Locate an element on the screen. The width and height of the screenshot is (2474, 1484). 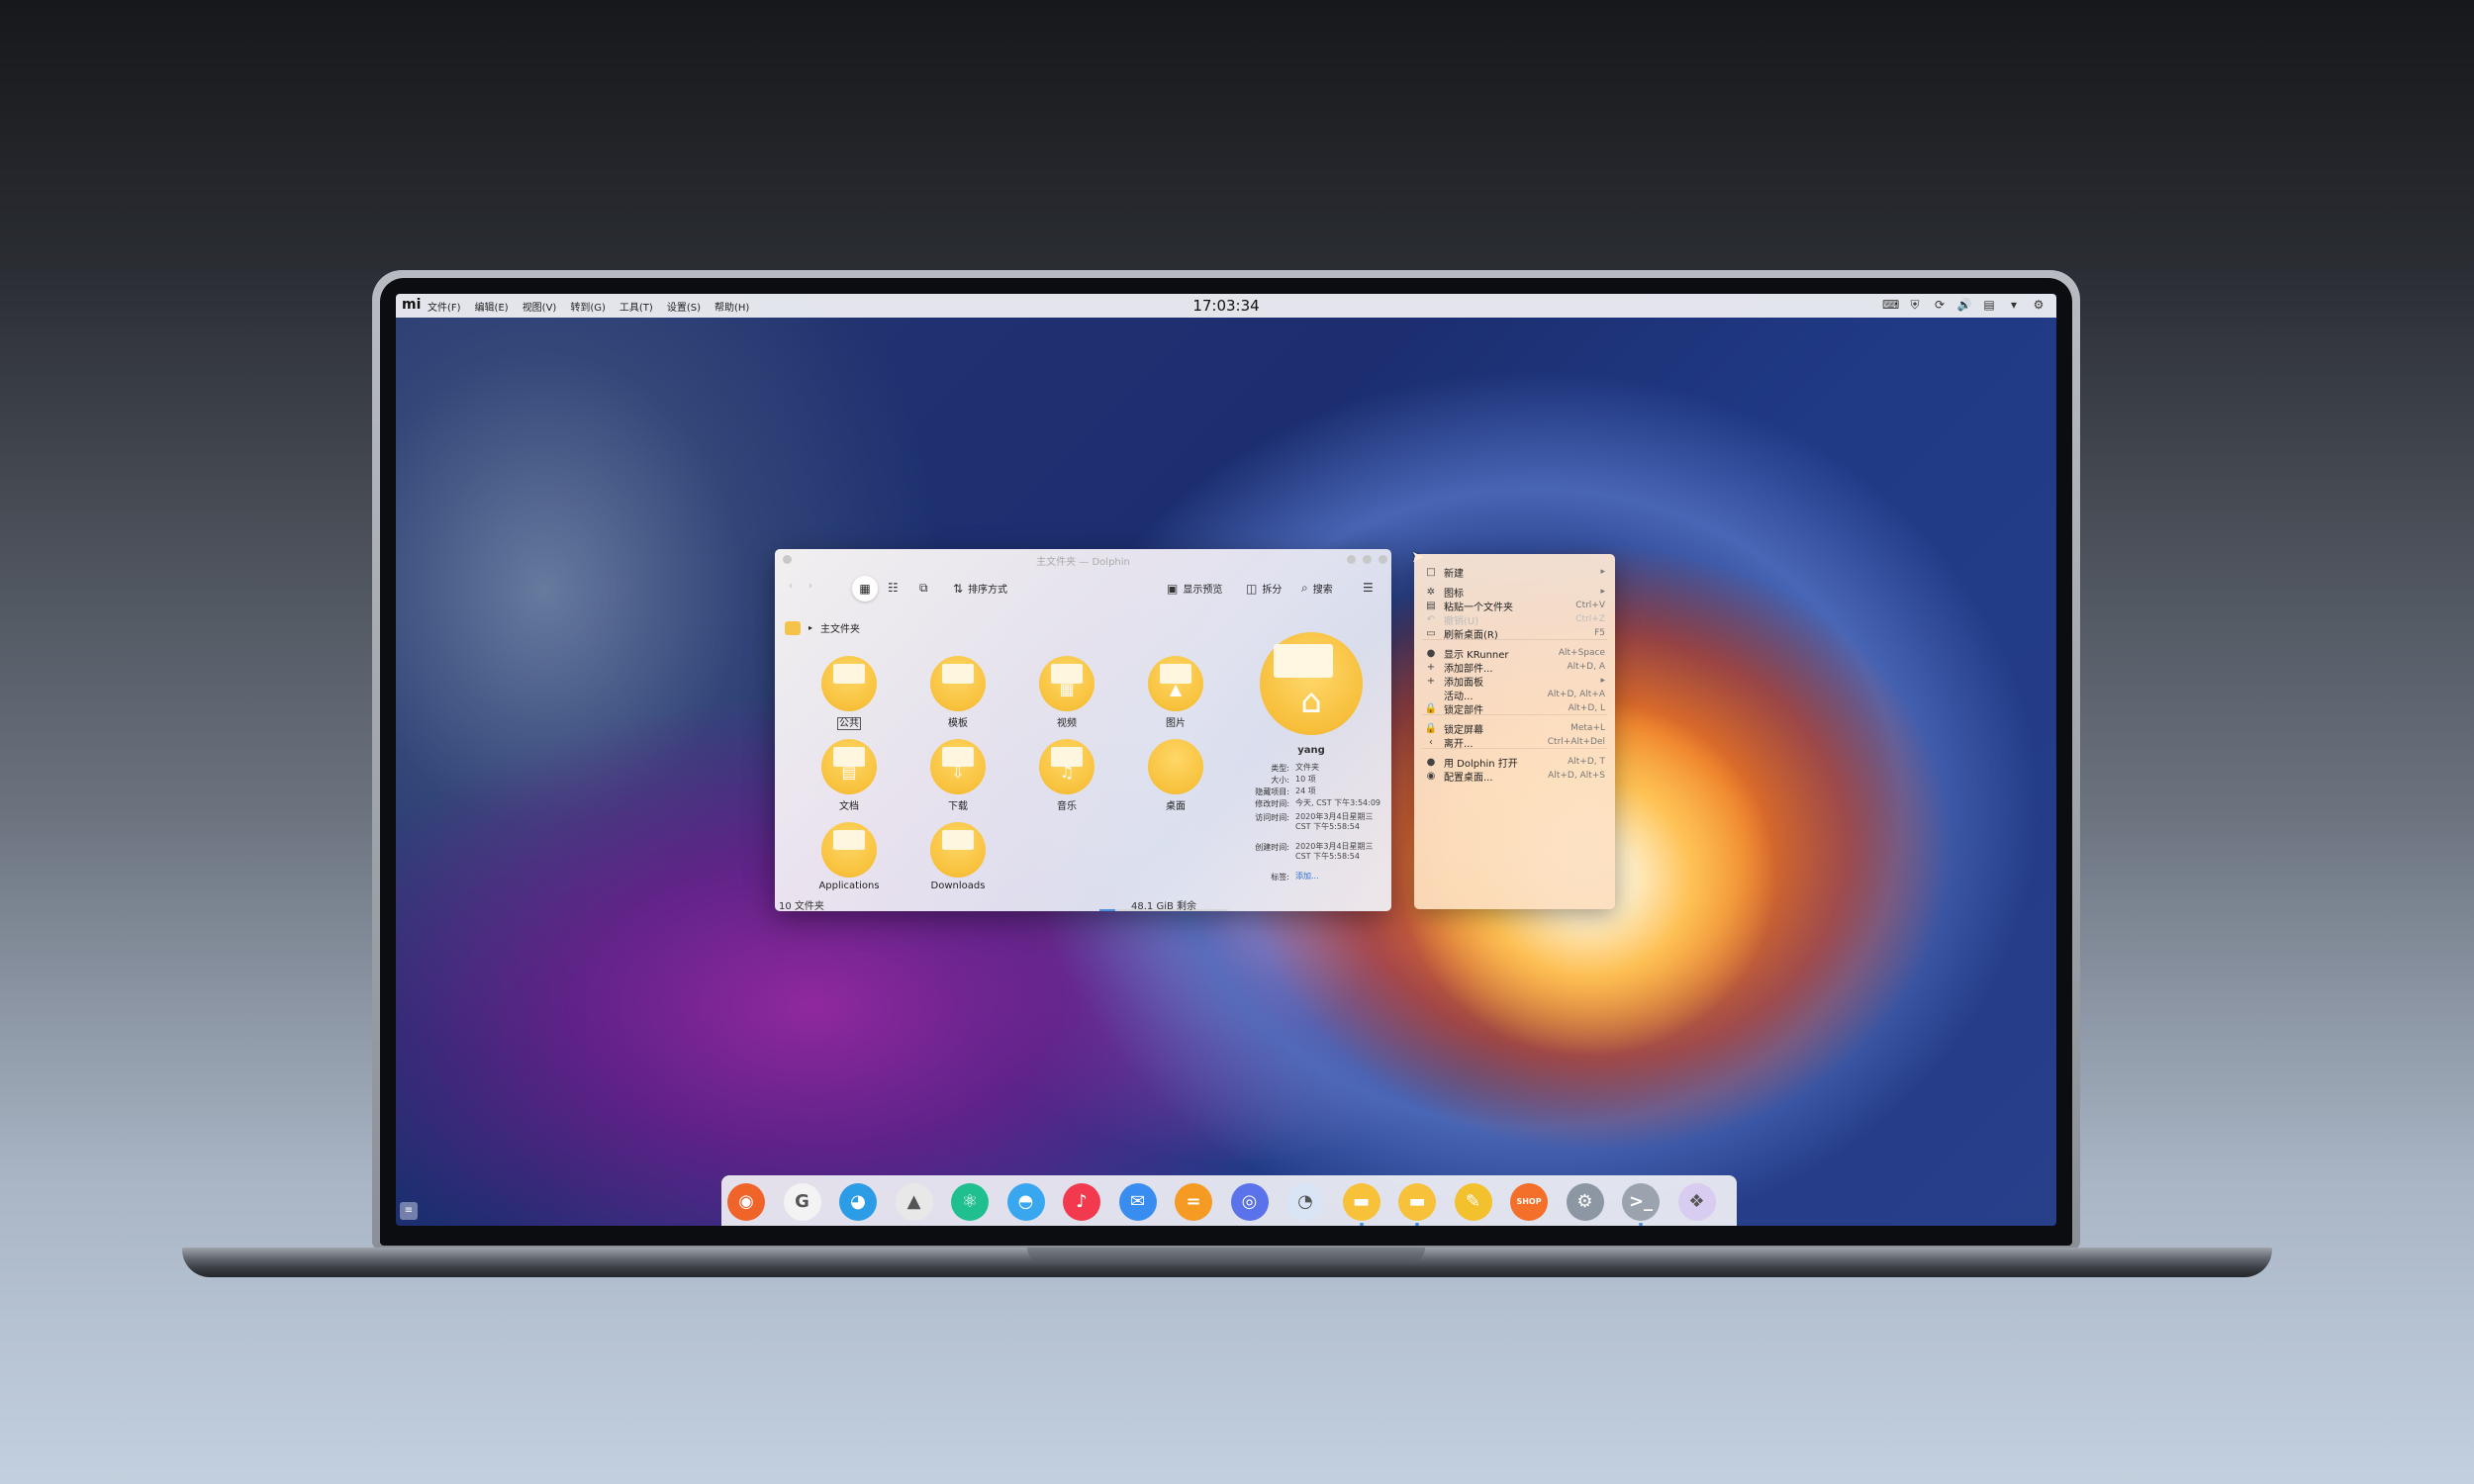
folder-item: ▦ 视频 is located at coordinates (1067, 692).